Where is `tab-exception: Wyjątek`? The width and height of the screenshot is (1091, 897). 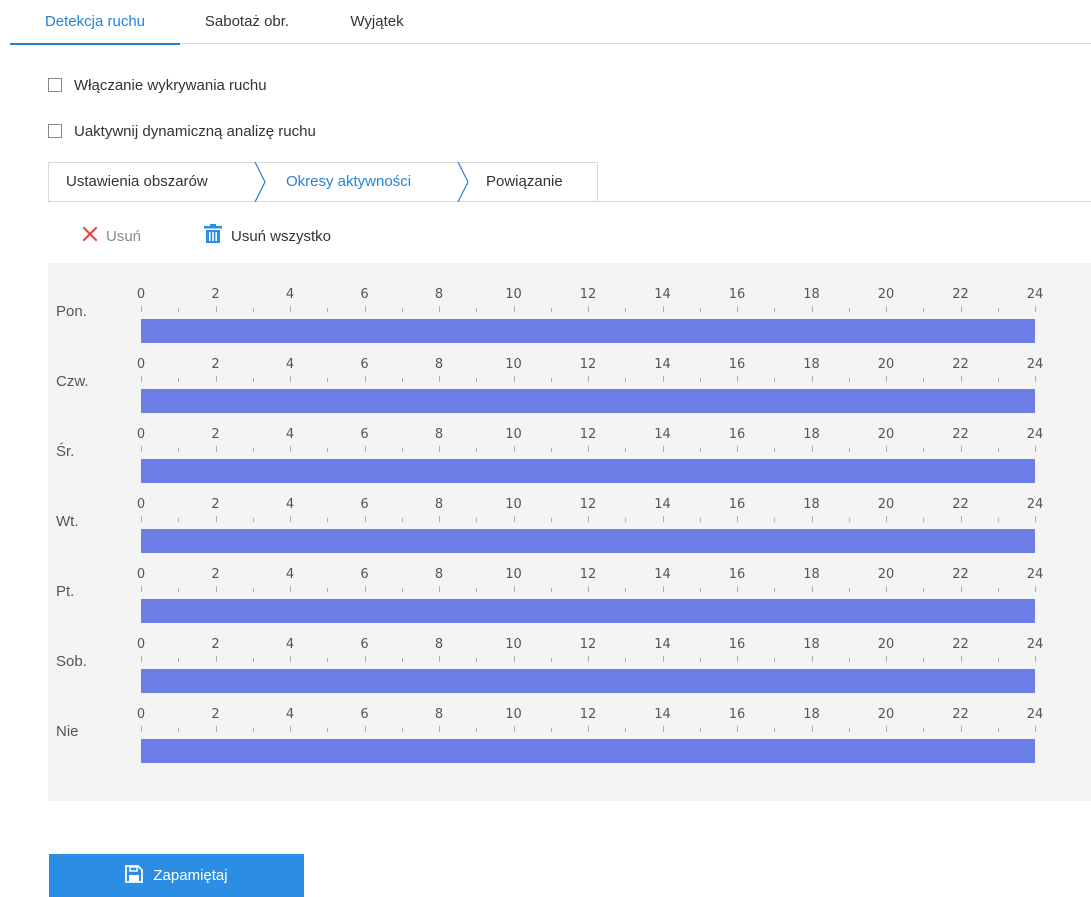
tab-exception: Wyjątek is located at coordinates (377, 22).